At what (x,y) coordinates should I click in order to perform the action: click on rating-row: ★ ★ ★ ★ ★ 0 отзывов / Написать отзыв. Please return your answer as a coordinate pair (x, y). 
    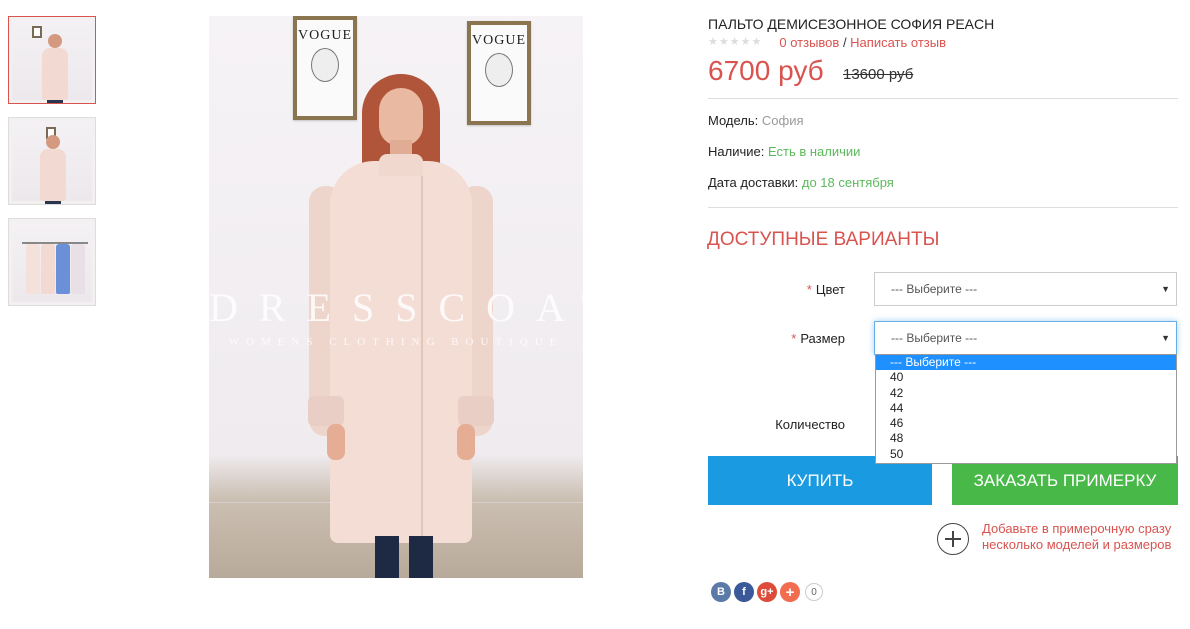
    Looking at the image, I should click on (827, 42).